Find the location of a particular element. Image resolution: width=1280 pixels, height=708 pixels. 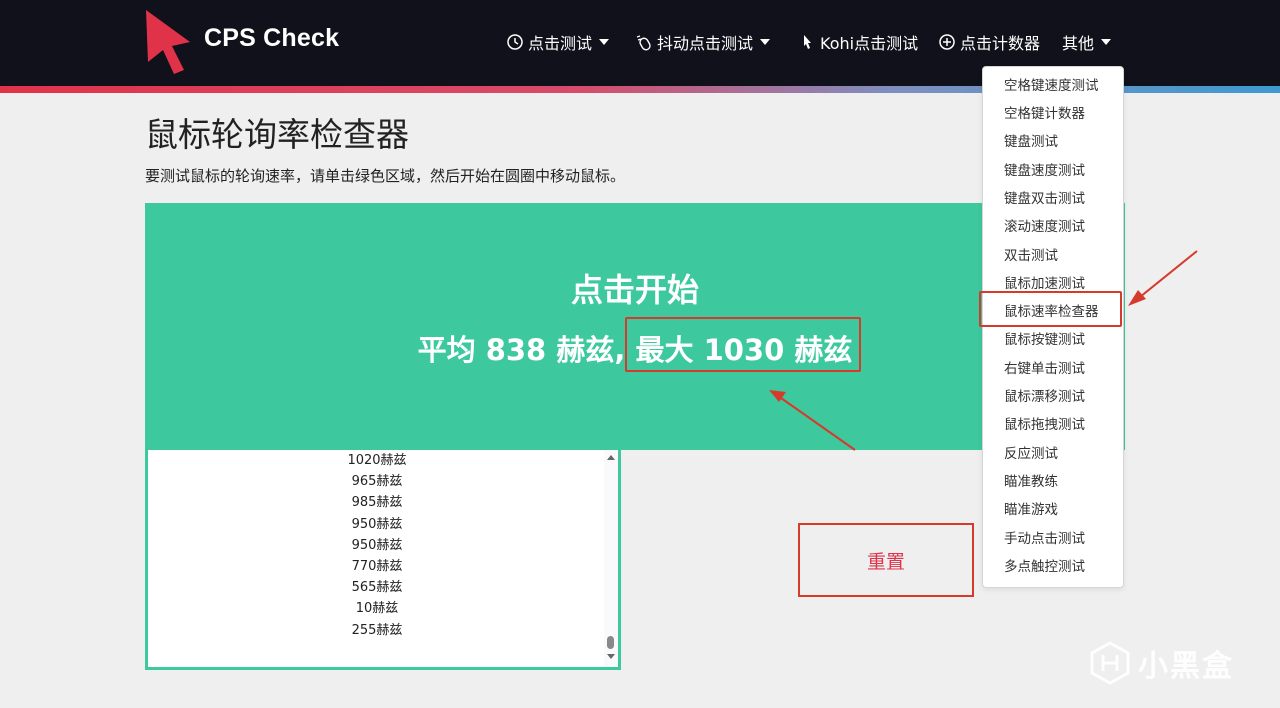

brand-name: CPS Check is located at coordinates (271, 38).